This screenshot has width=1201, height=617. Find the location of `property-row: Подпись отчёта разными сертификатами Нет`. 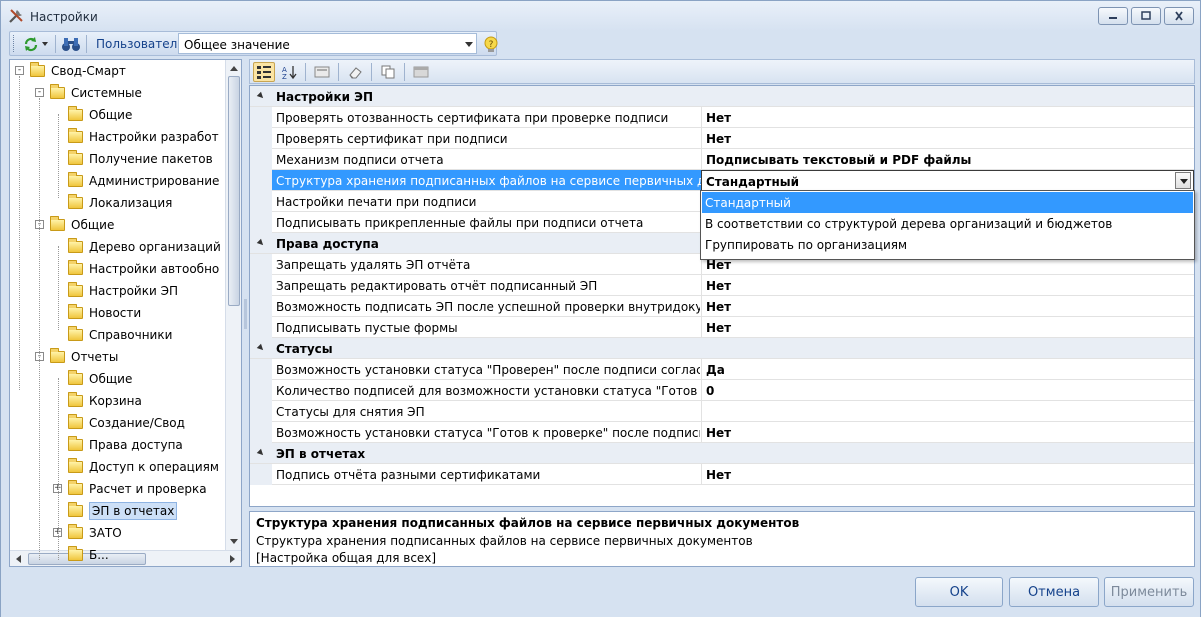

property-row: Подпись отчёта разными сертификатами Нет is located at coordinates (722, 474).